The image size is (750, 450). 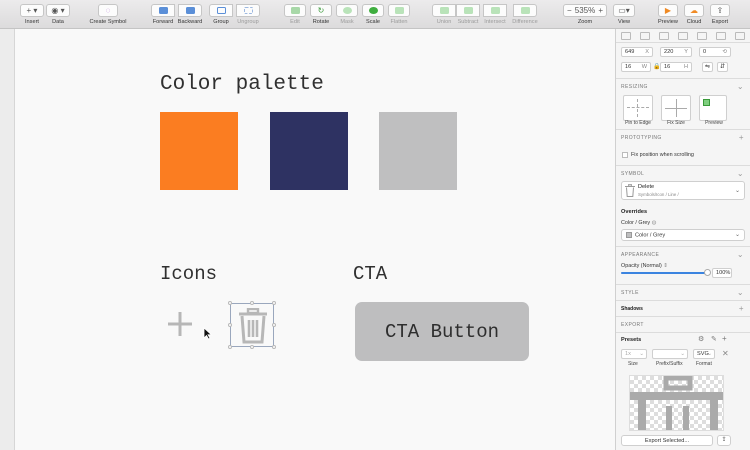 I want to click on cloud-tool: ☁ Cloud, so click(x=694, y=14).